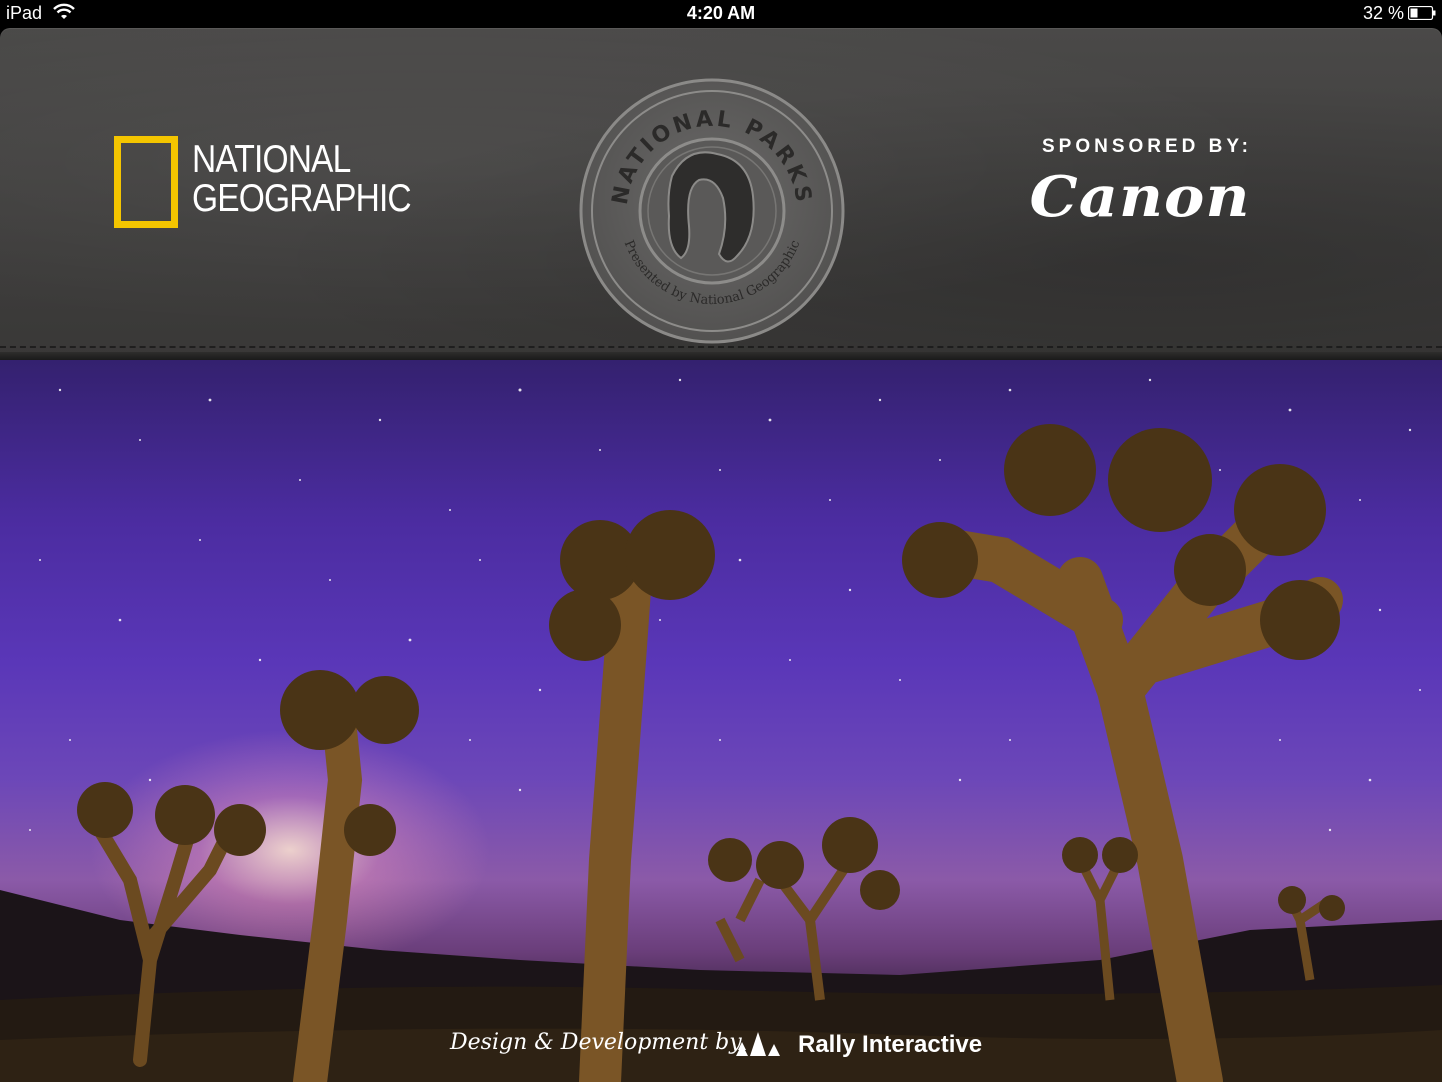 Image resolution: width=1442 pixels, height=1082 pixels. What do you see at coordinates (271, 159) in the screenshot?
I see `ng-wordmark-line1: NATIONAL` at bounding box center [271, 159].